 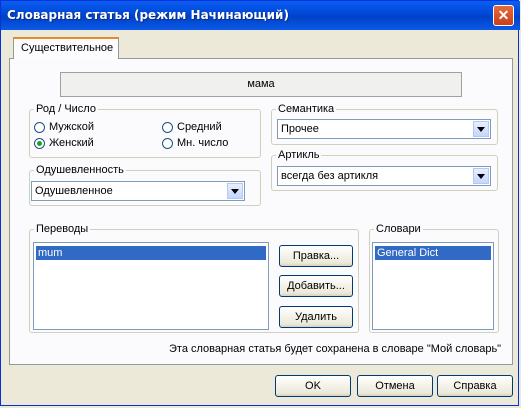 What do you see at coordinates (433, 253) in the screenshot?
I see `list-item: General Dict` at bounding box center [433, 253].